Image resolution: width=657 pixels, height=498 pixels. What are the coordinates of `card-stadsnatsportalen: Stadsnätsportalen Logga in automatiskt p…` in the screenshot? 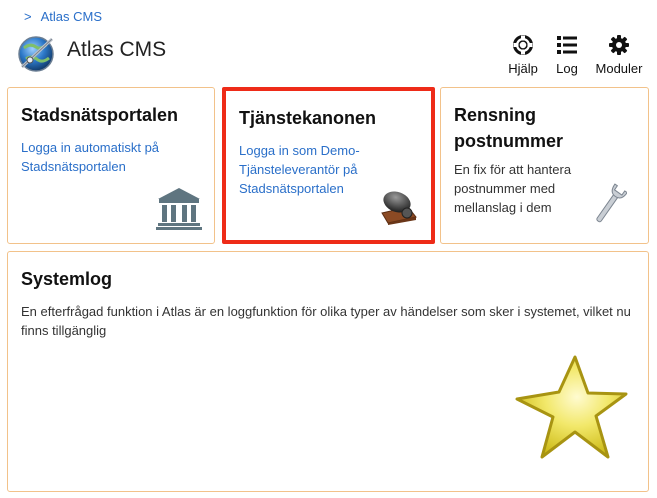 It's located at (111, 165).